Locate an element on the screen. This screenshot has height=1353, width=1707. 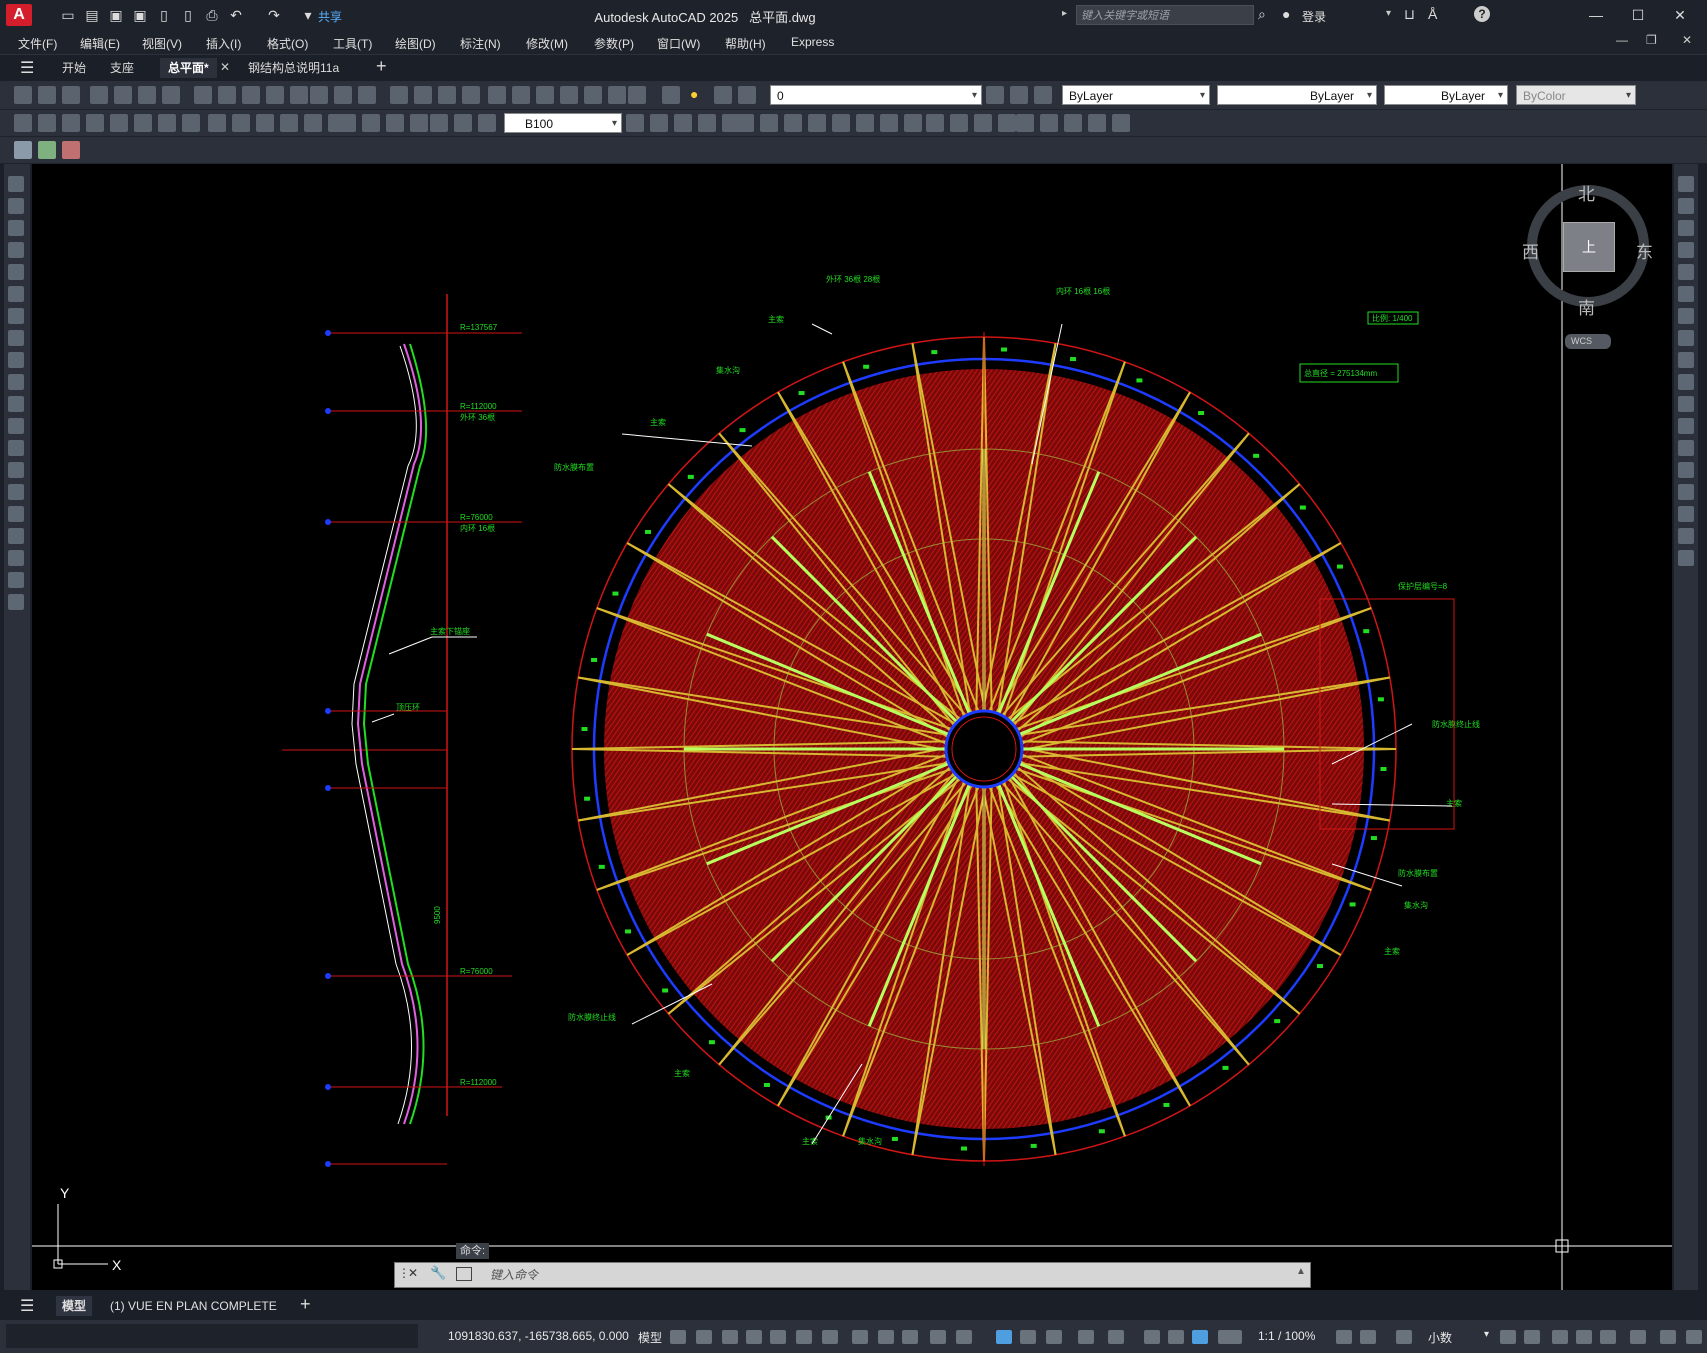
model-space-toggle: 模型 is located at coordinates (650, 1337).